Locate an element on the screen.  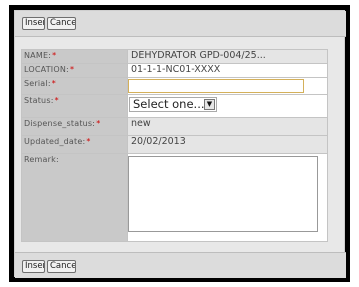
dispense-status-row: Dispense_status:* new is located at coordinates (174, 126).